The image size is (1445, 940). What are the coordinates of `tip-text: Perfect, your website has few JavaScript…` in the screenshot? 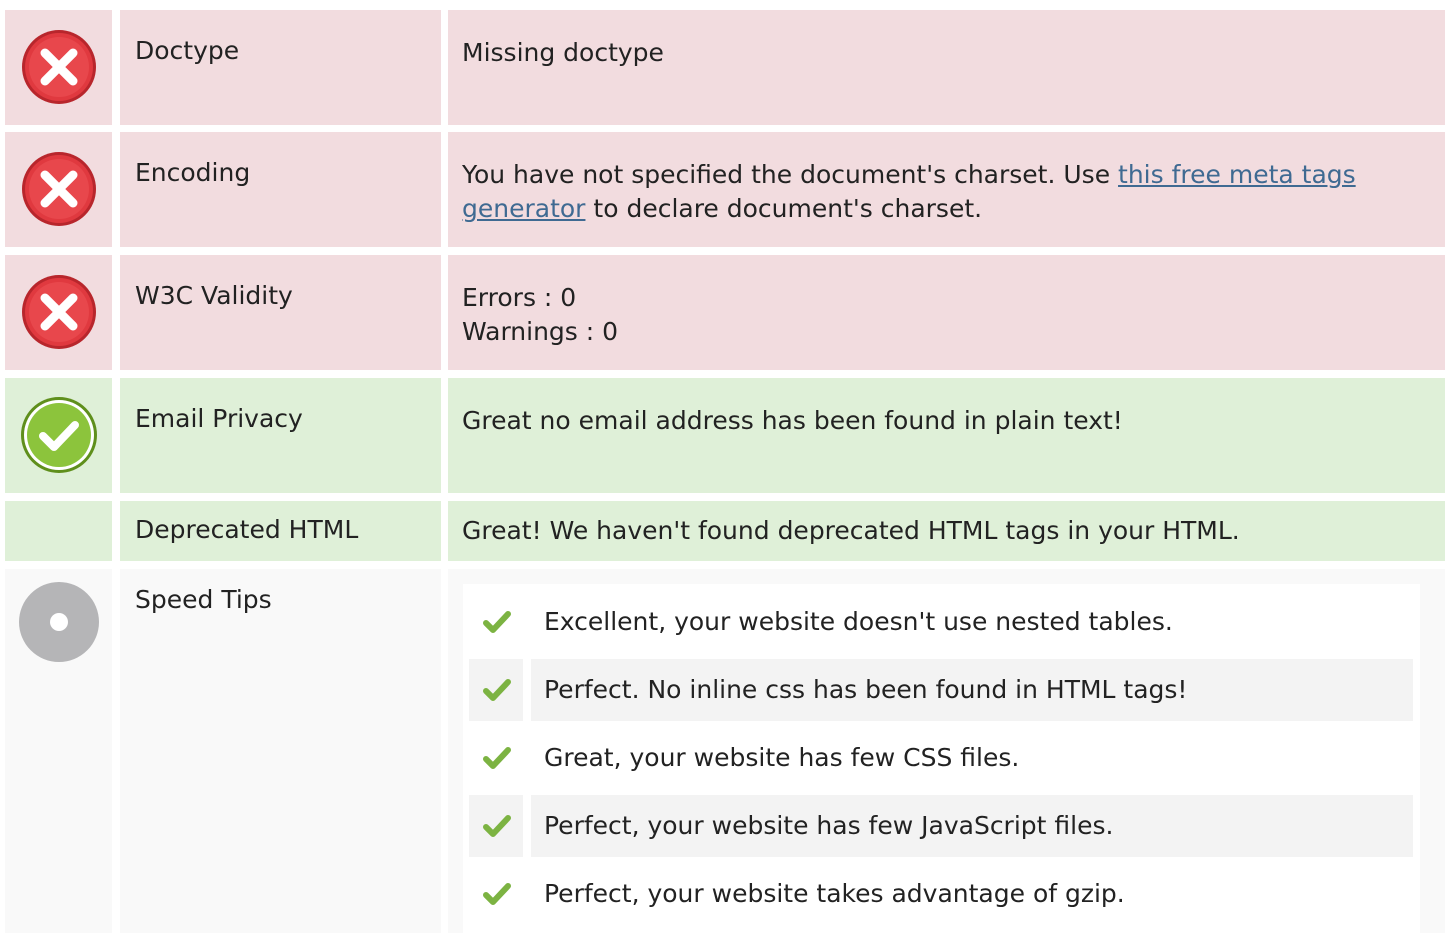 It's located at (972, 826).